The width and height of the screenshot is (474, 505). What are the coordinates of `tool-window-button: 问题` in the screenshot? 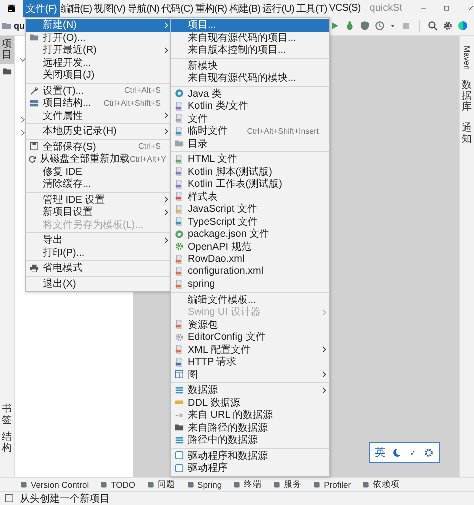 It's located at (161, 484).